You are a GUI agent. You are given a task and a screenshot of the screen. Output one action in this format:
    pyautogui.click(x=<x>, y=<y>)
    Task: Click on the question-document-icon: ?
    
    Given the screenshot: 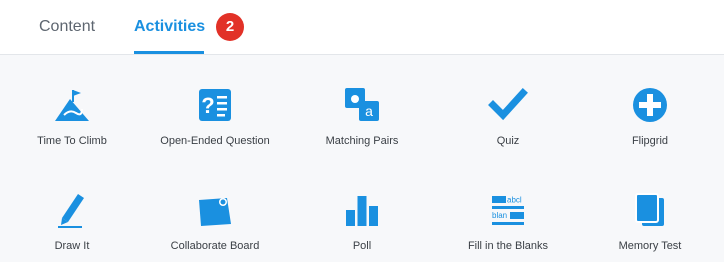 What is the action you would take?
    pyautogui.click(x=215, y=105)
    